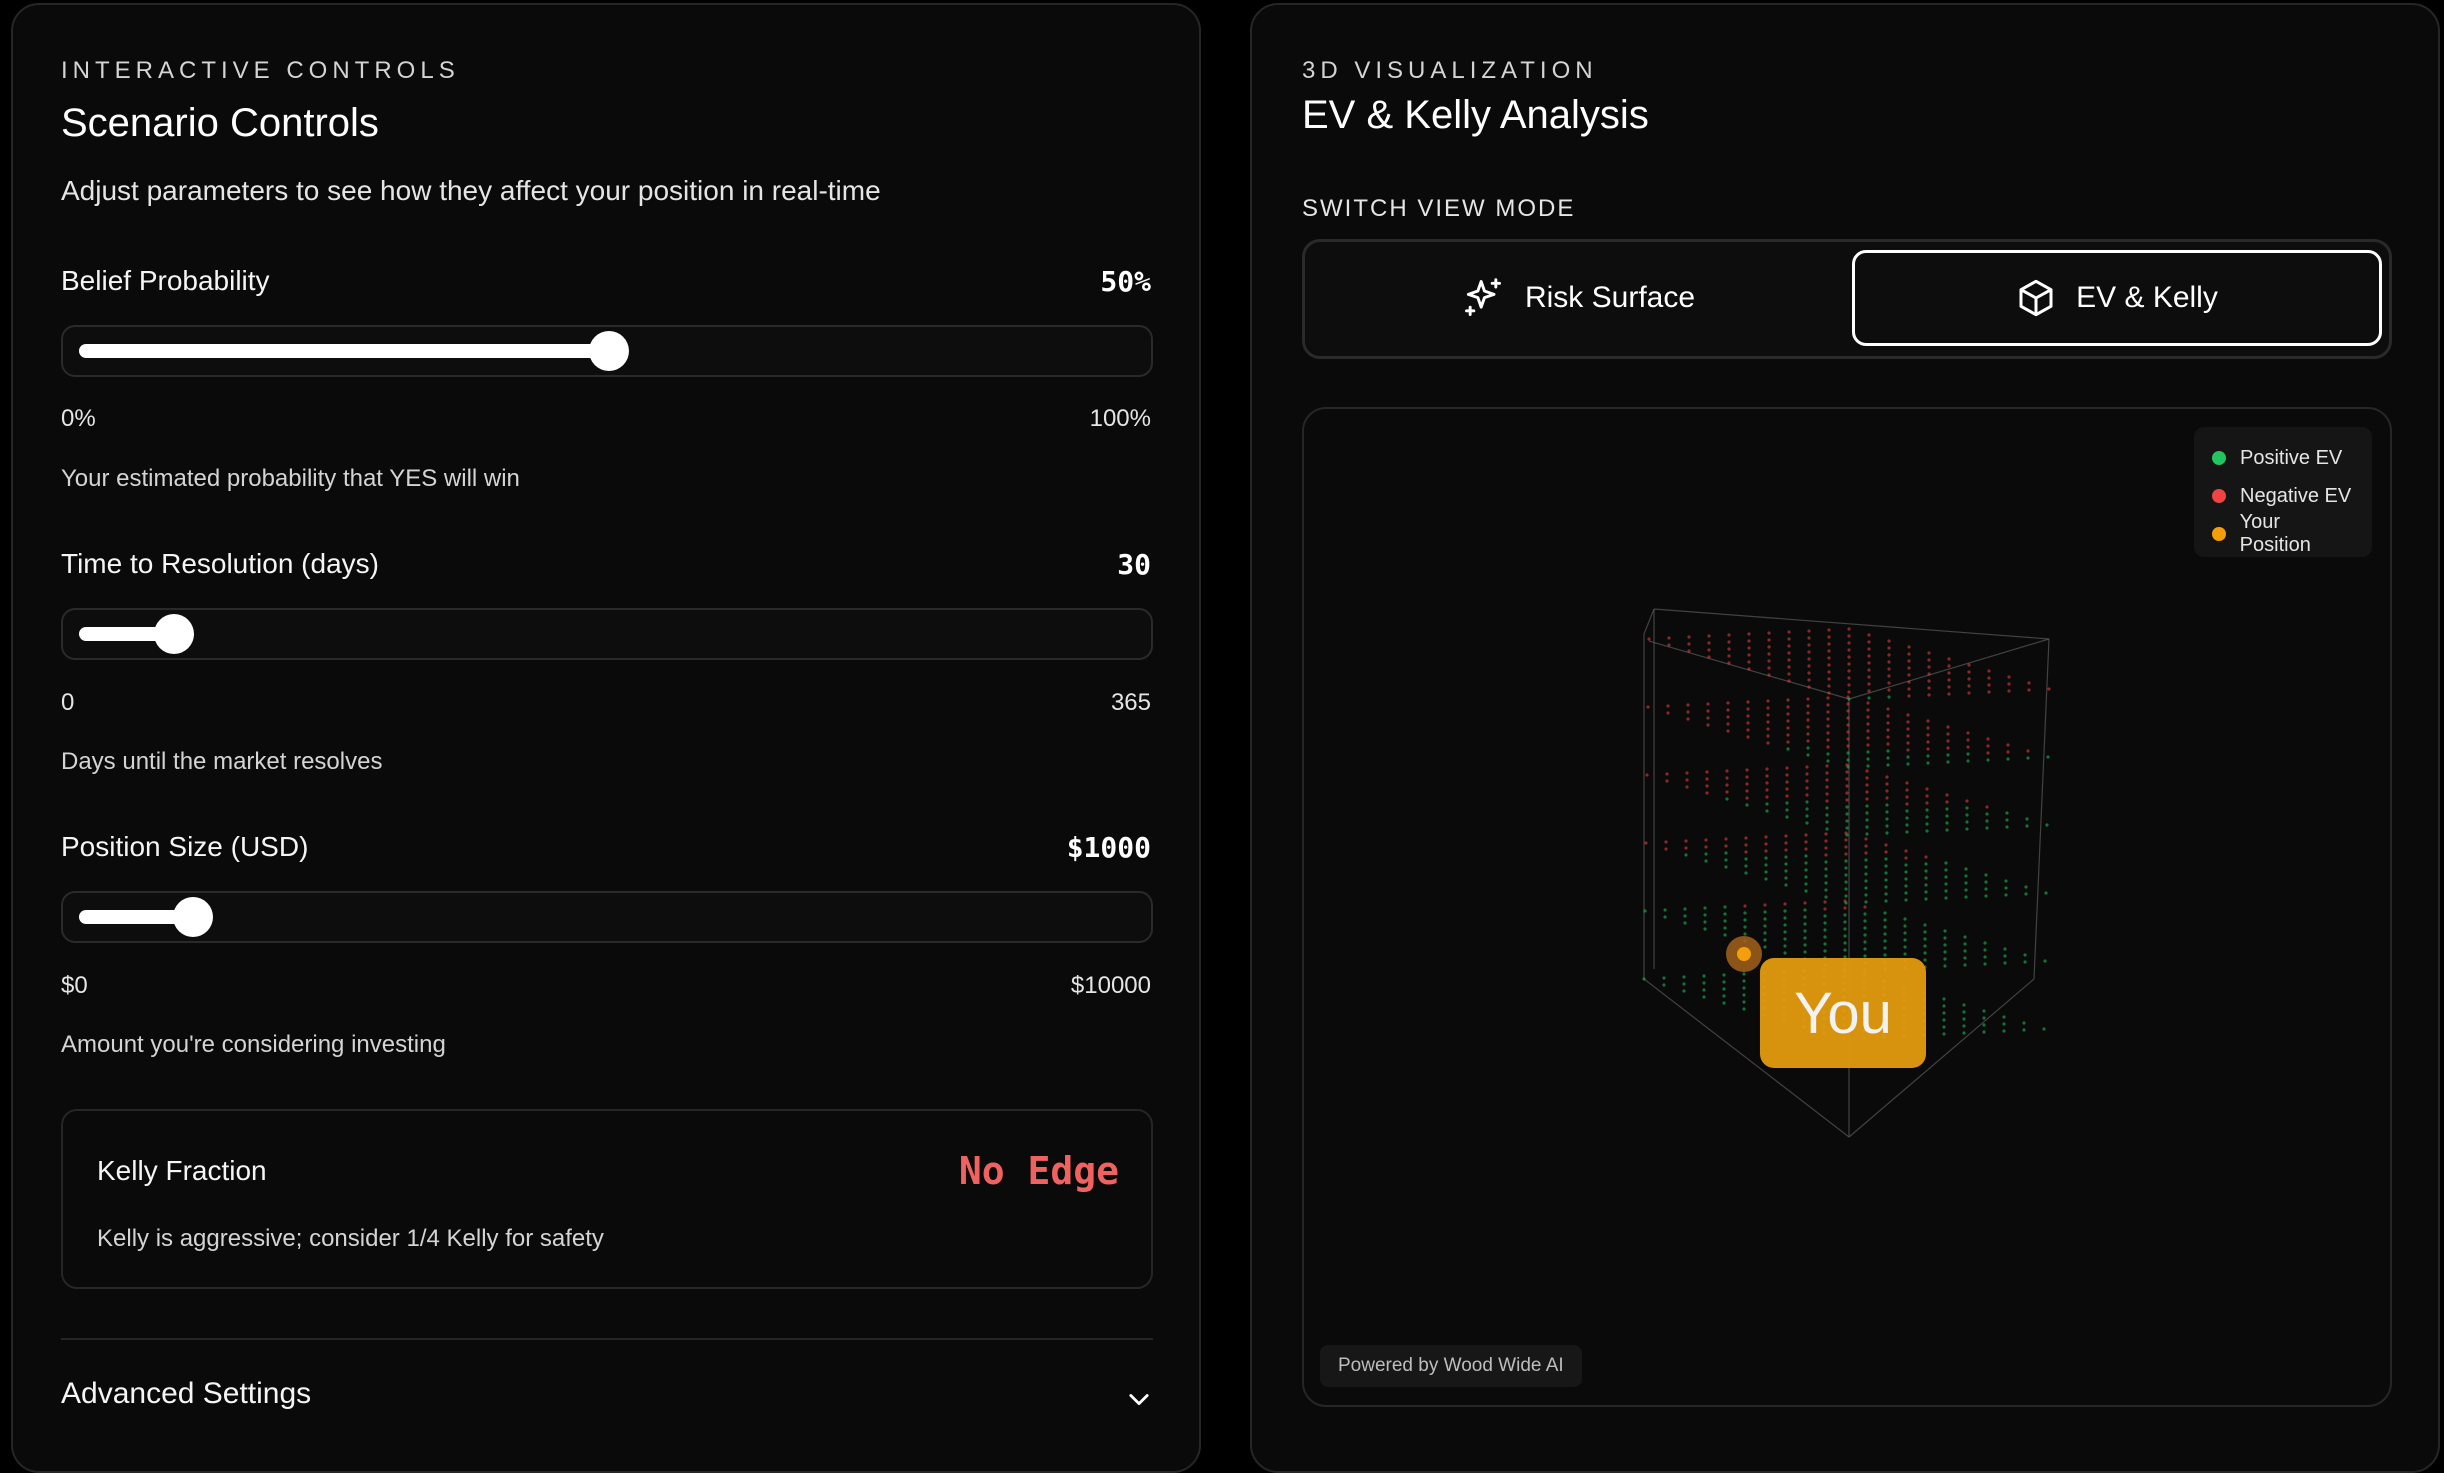 This screenshot has width=2444, height=1473. What do you see at coordinates (1134, 564) in the screenshot?
I see `time-to-resolution-value: 30` at bounding box center [1134, 564].